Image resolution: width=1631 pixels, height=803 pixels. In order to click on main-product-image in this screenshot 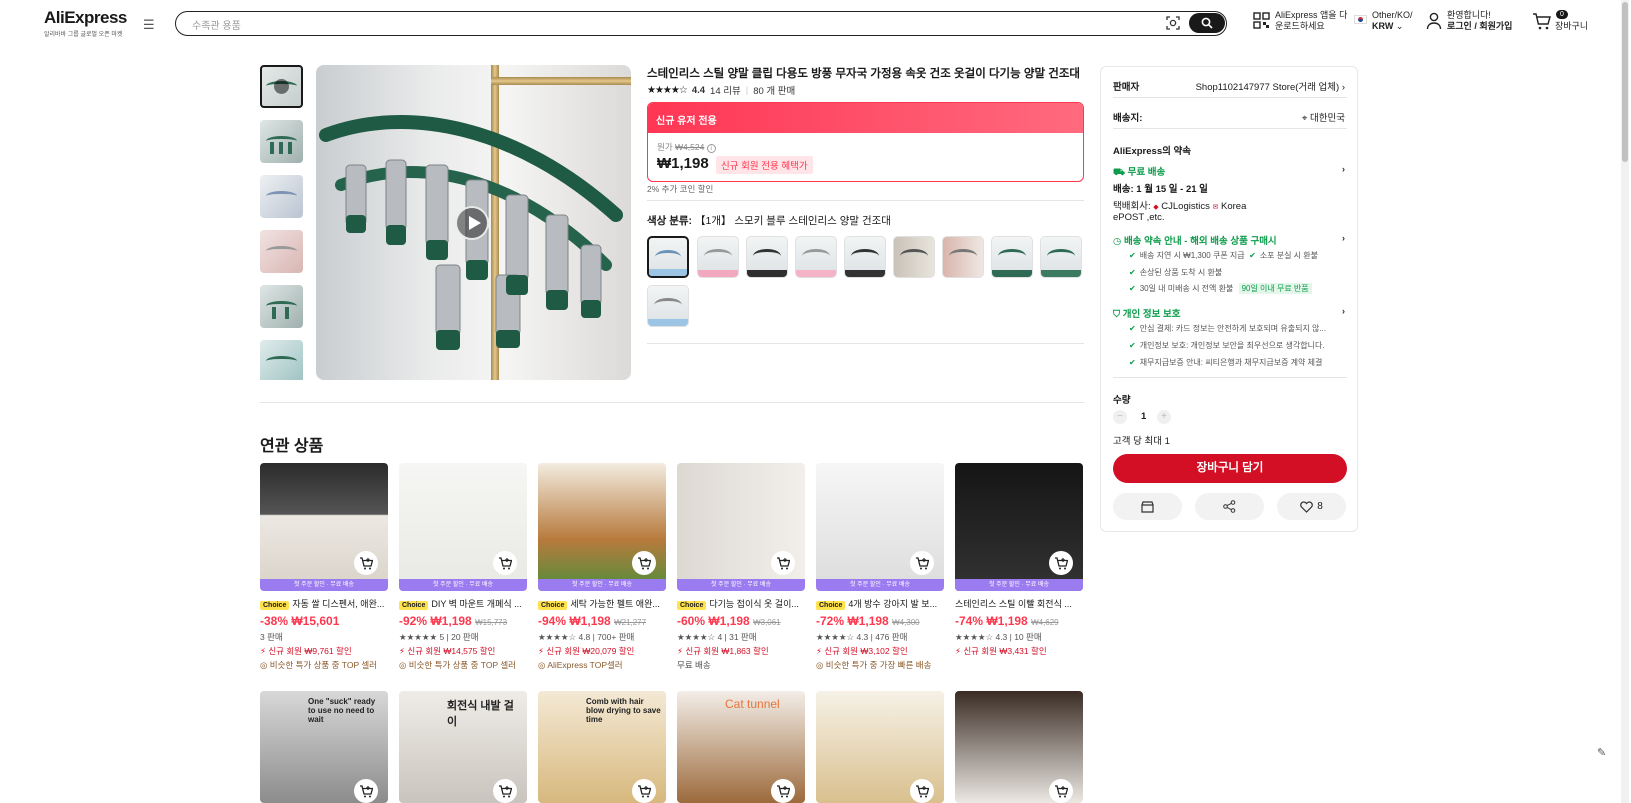, I will do `click(473, 222)`.